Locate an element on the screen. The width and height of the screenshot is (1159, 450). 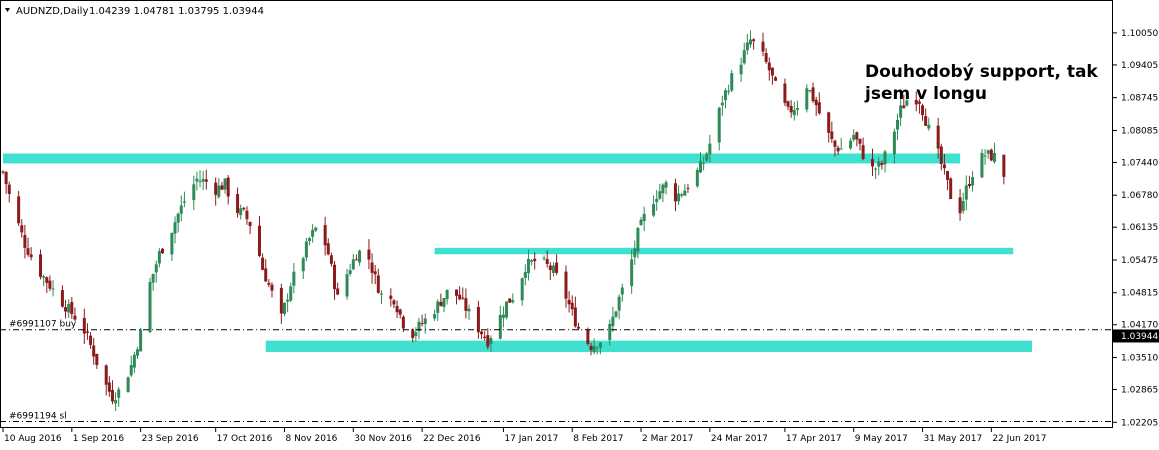
time-tick-label: 31 May 2017 is located at coordinates (953, 439).